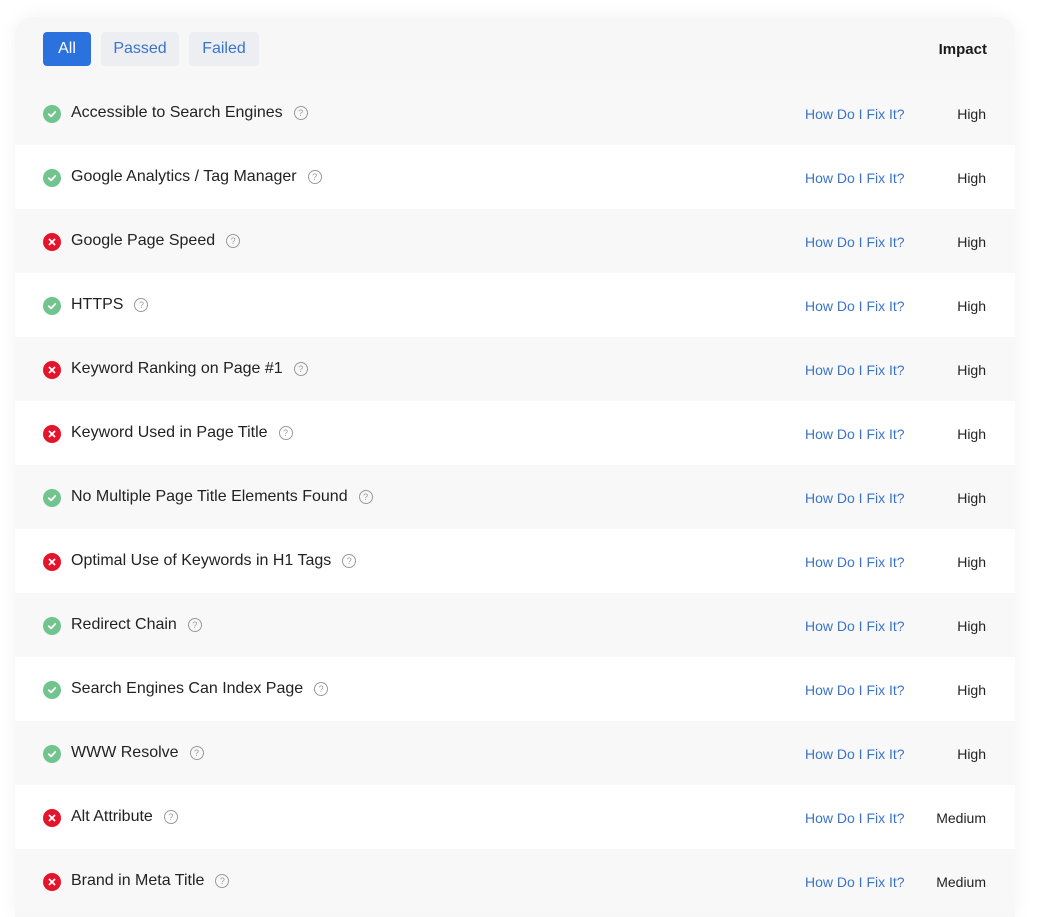 The width and height of the screenshot is (1043, 917). What do you see at coordinates (515, 305) in the screenshot?
I see `check-row: HTTPS? How Do I Fix It? High` at bounding box center [515, 305].